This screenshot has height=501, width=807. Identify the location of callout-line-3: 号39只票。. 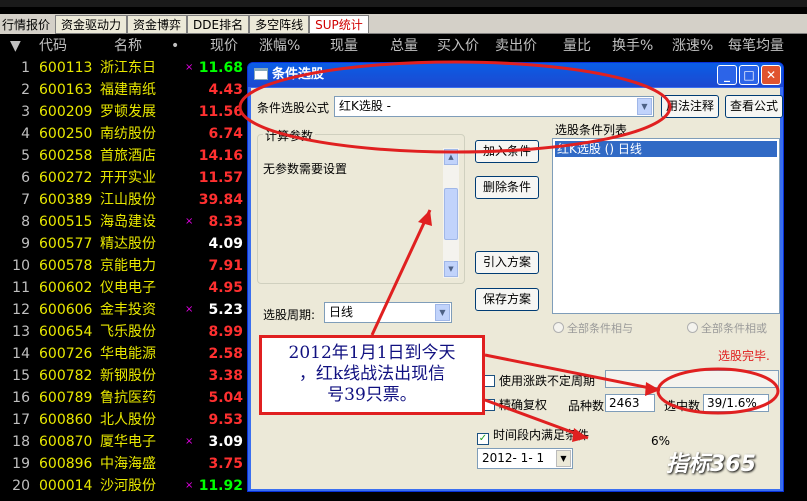
(372, 395).